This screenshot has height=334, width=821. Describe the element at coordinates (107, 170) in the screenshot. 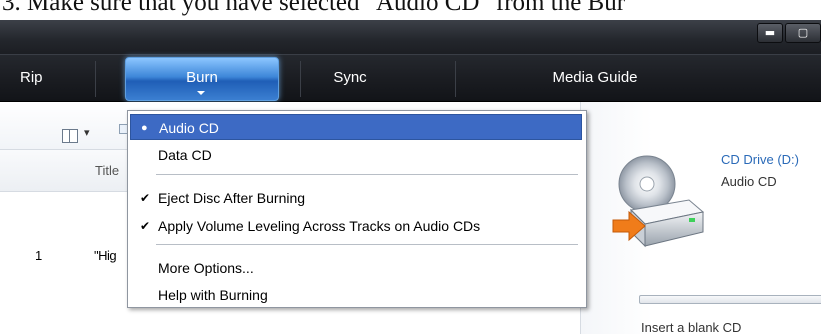

I see `column-title-header: Title` at that location.